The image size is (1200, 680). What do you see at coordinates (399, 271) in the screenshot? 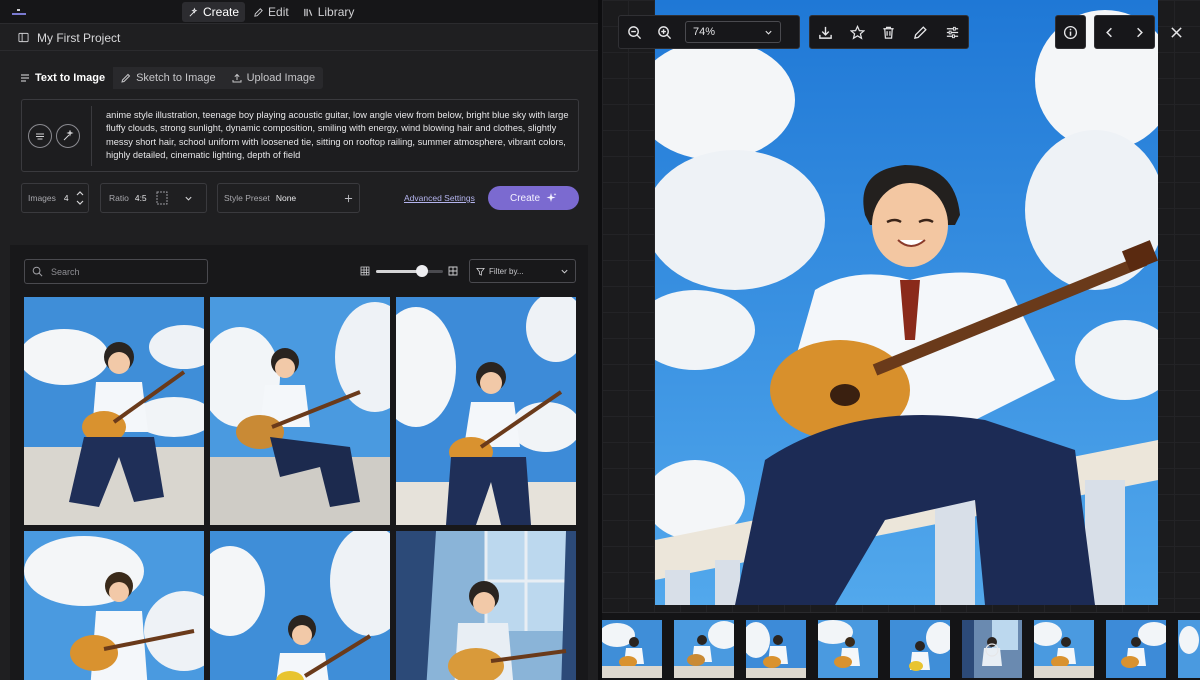
I see `slider-fill` at bounding box center [399, 271].